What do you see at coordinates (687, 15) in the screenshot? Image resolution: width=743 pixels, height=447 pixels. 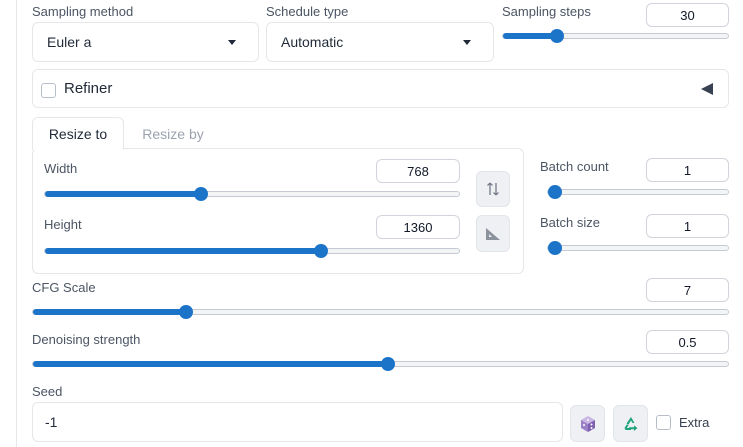 I see `sampling-steps-input: 30` at bounding box center [687, 15].